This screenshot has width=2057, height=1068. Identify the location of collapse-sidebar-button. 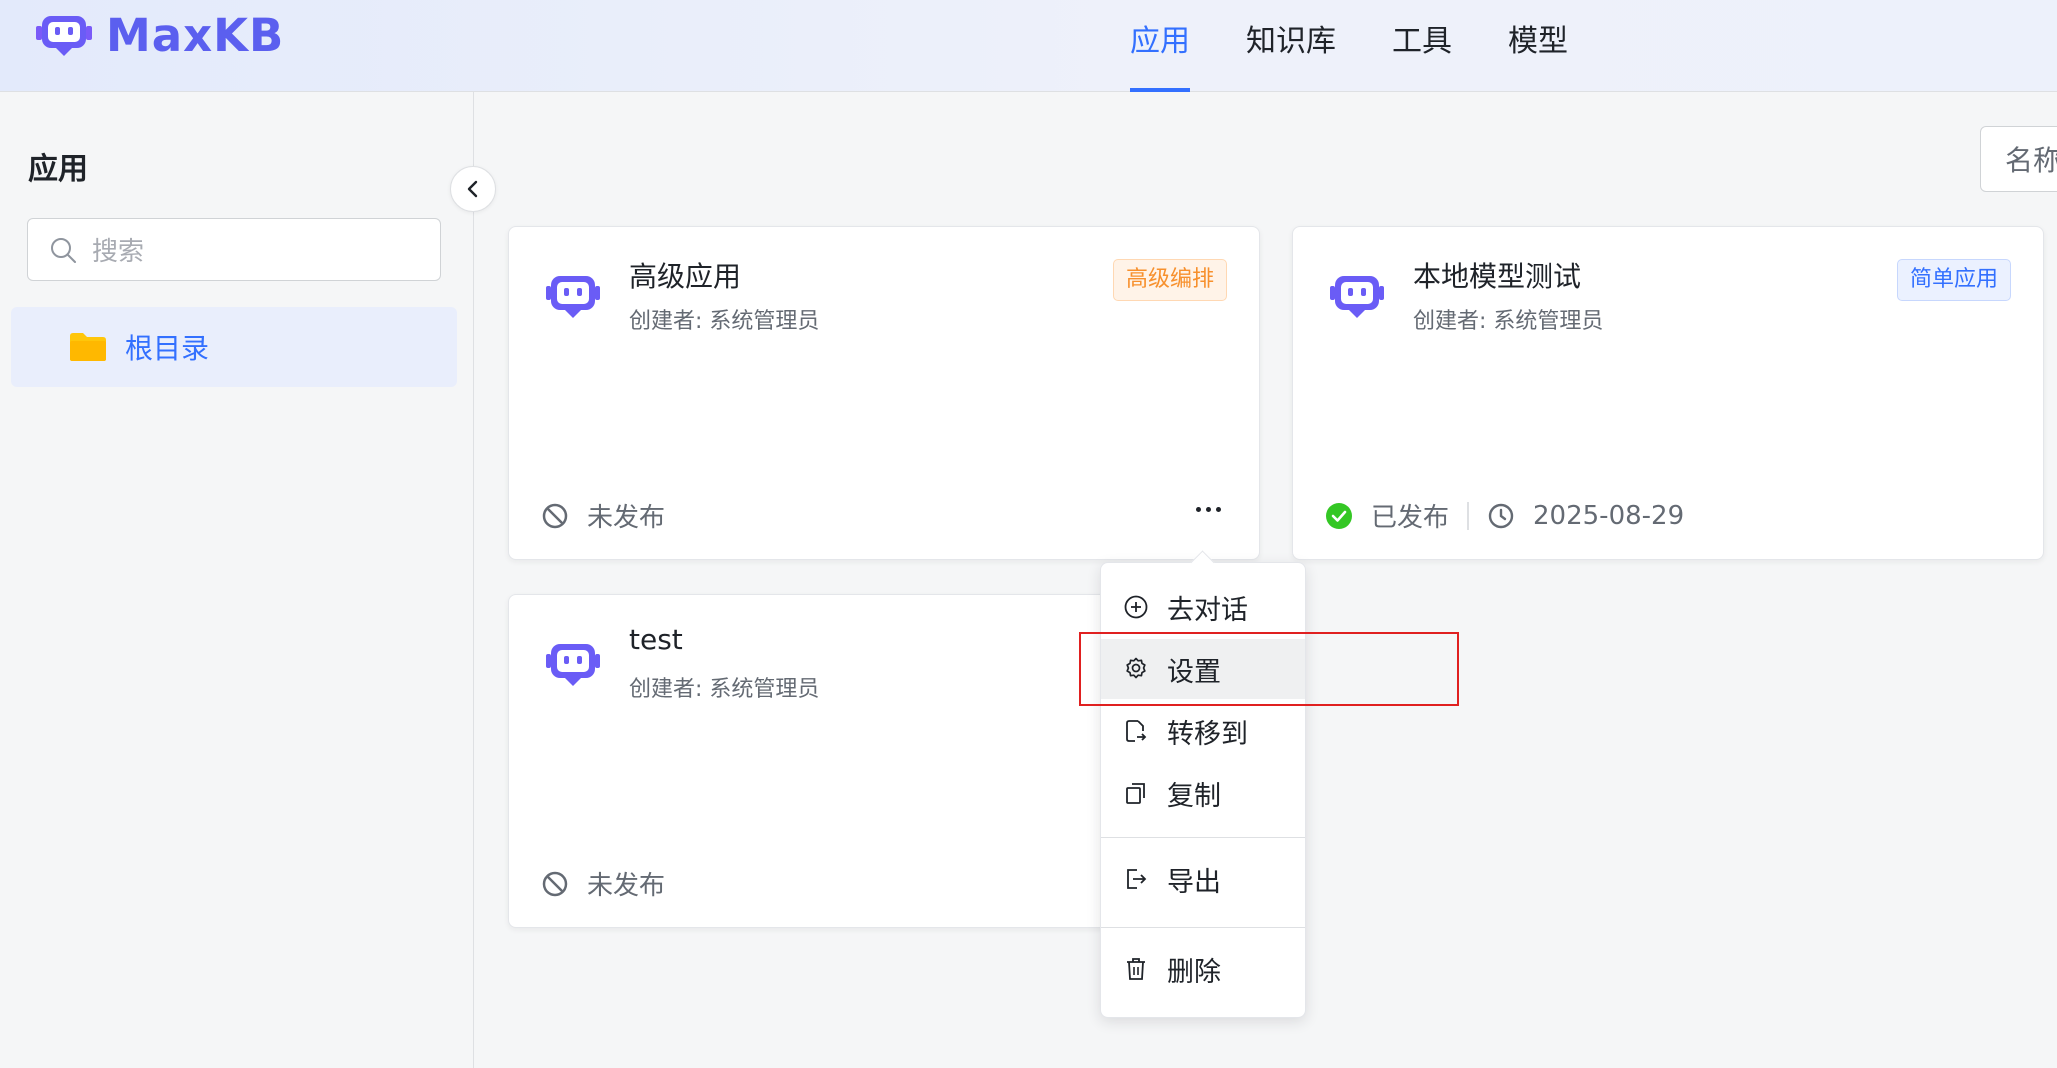
(473, 189).